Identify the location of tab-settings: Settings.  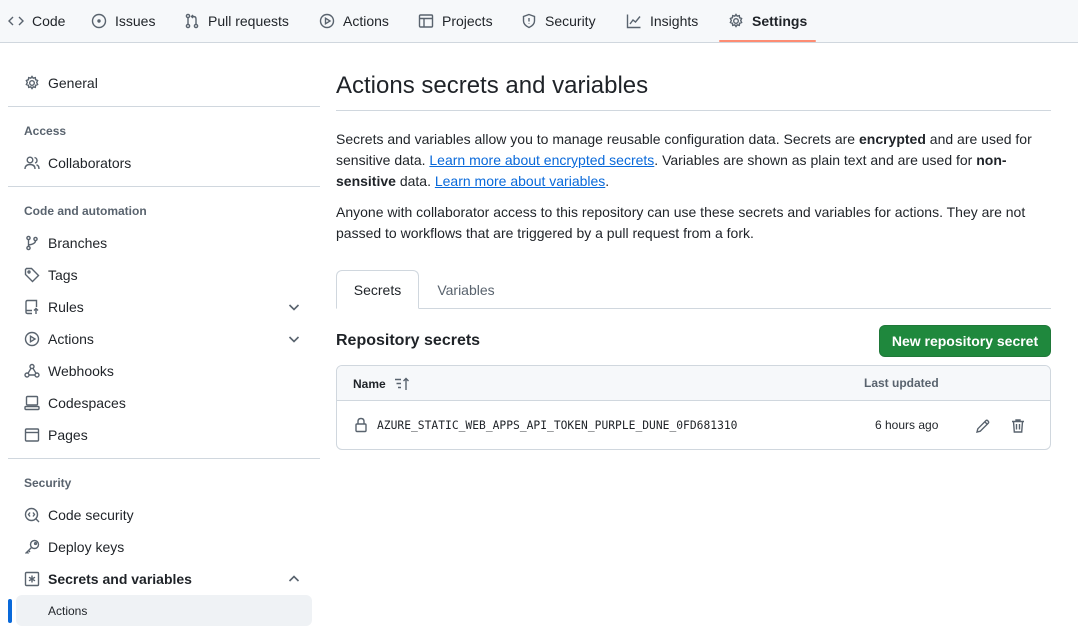
(767, 21).